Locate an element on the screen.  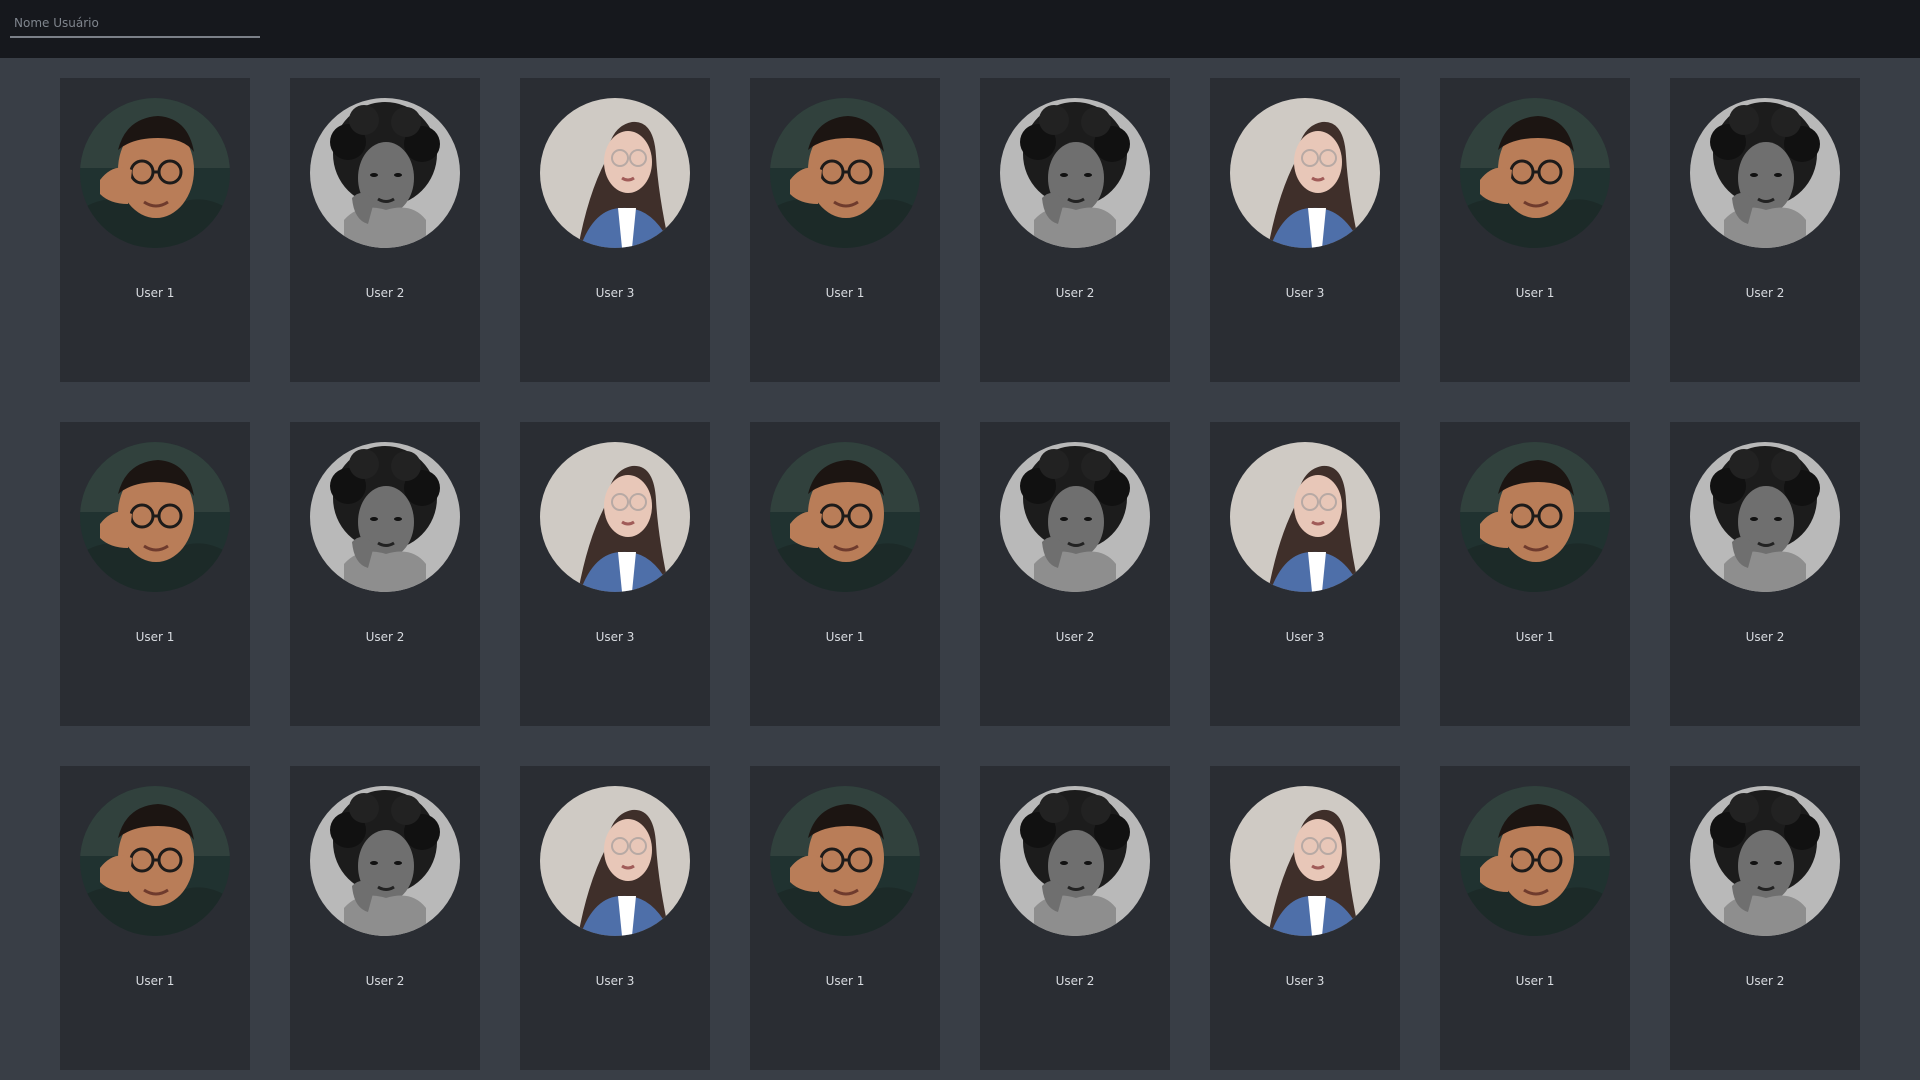
search-field is located at coordinates (135, 24).